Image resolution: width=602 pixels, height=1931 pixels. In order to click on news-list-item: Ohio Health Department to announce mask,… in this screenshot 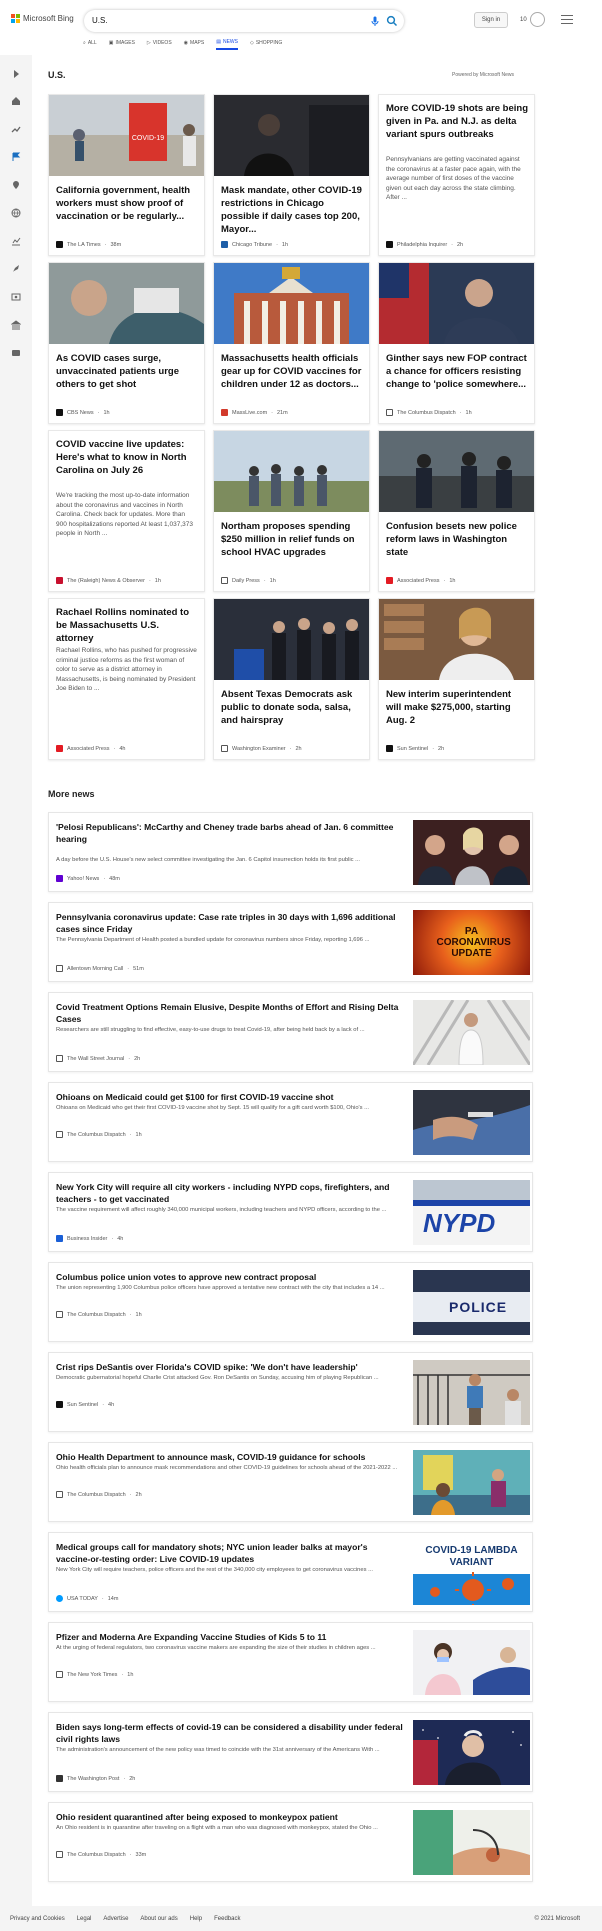, I will do `click(290, 1482)`.